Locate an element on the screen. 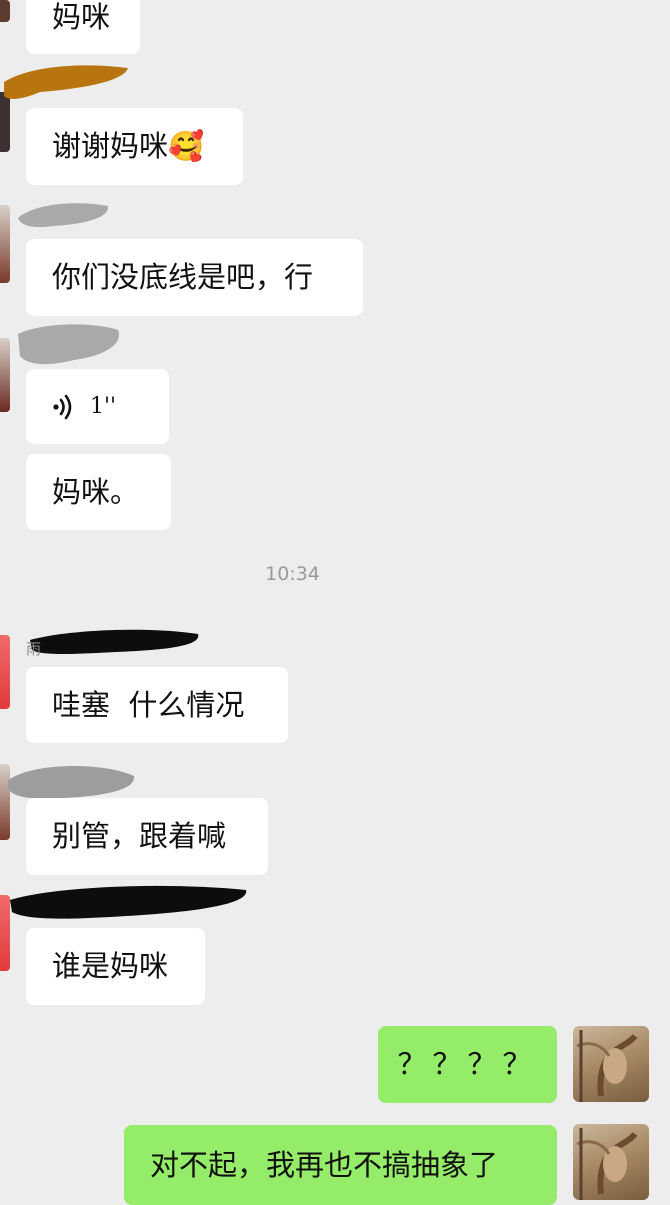 The width and height of the screenshot is (670, 1205). message-text: 别管，跟着喊 is located at coordinates (139, 836).